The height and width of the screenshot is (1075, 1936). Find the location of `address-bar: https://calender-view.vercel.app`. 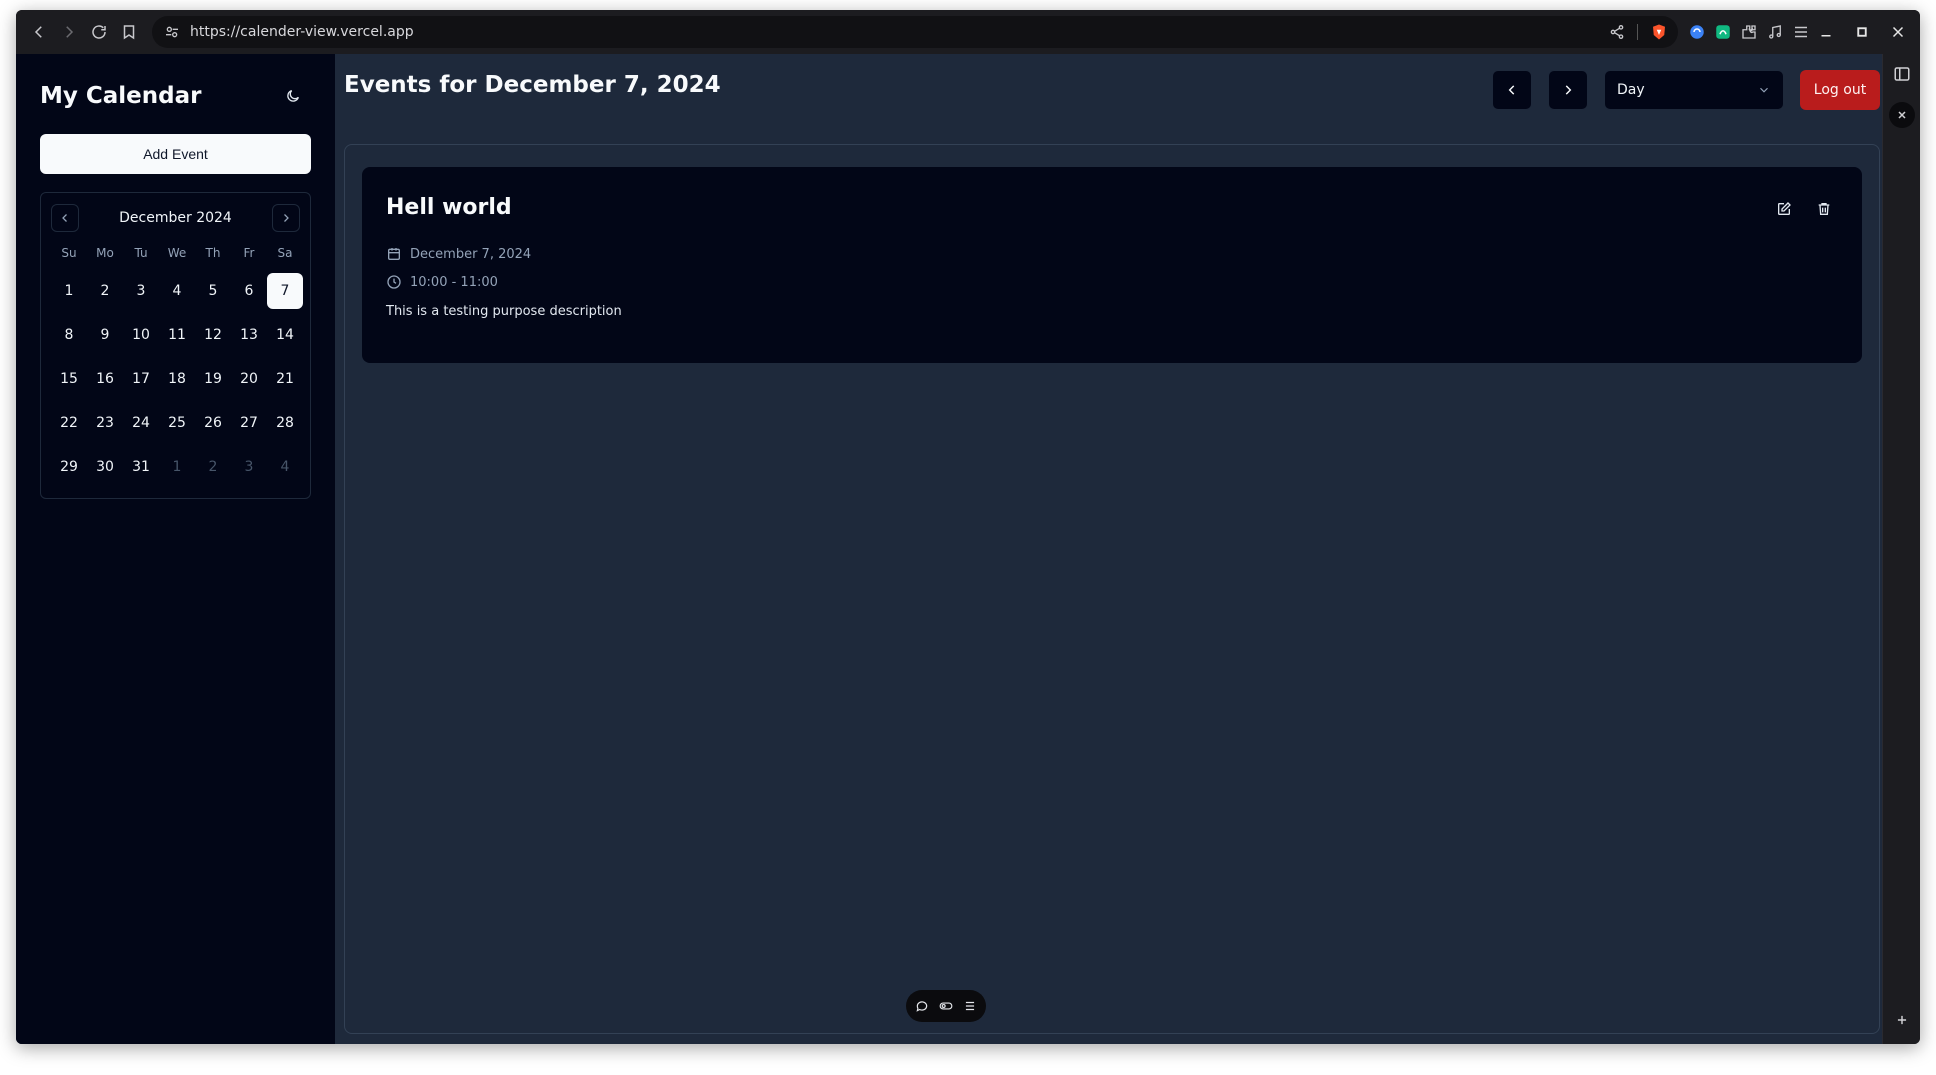

address-bar: https://calender-view.vercel.app is located at coordinates (915, 32).